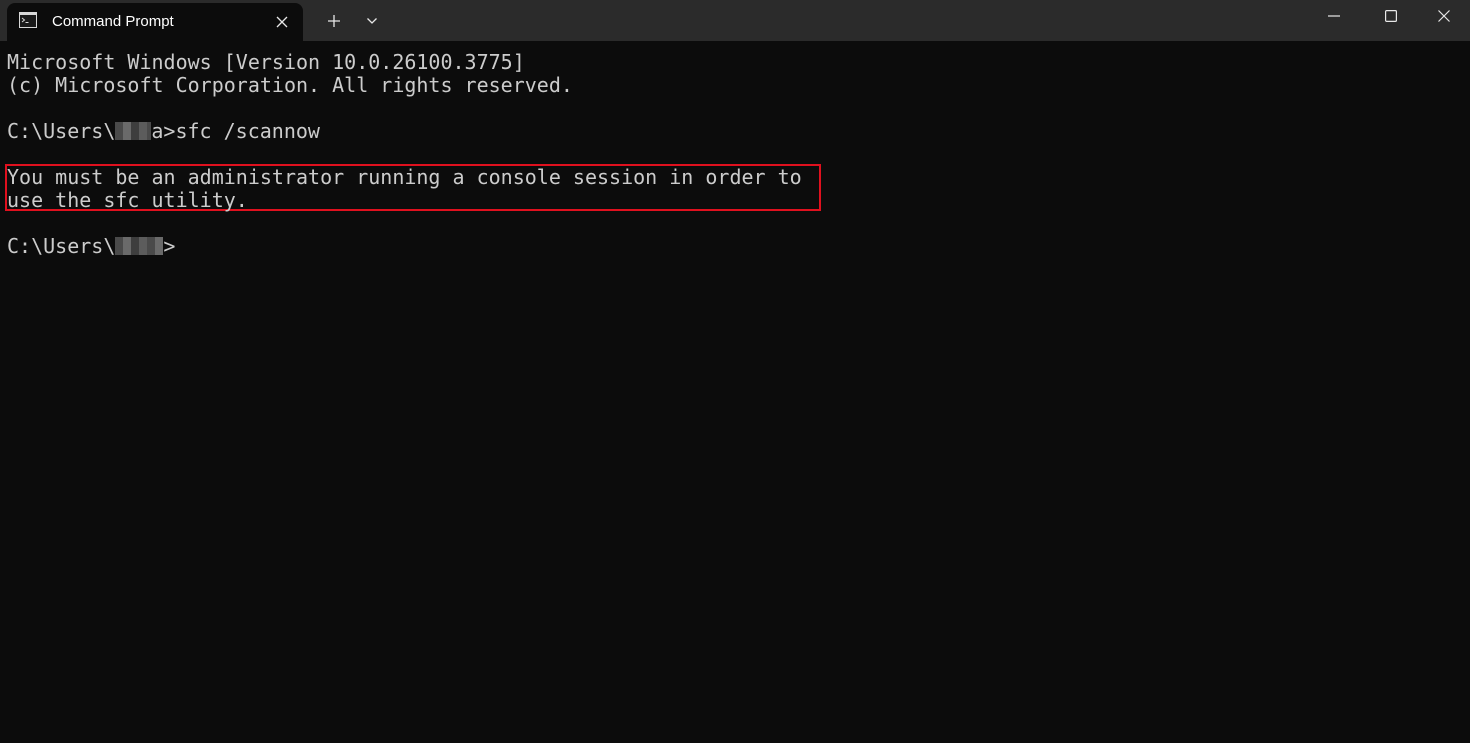 This screenshot has height=743, width=1470. I want to click on chevron-down-icon, so click(372, 21).